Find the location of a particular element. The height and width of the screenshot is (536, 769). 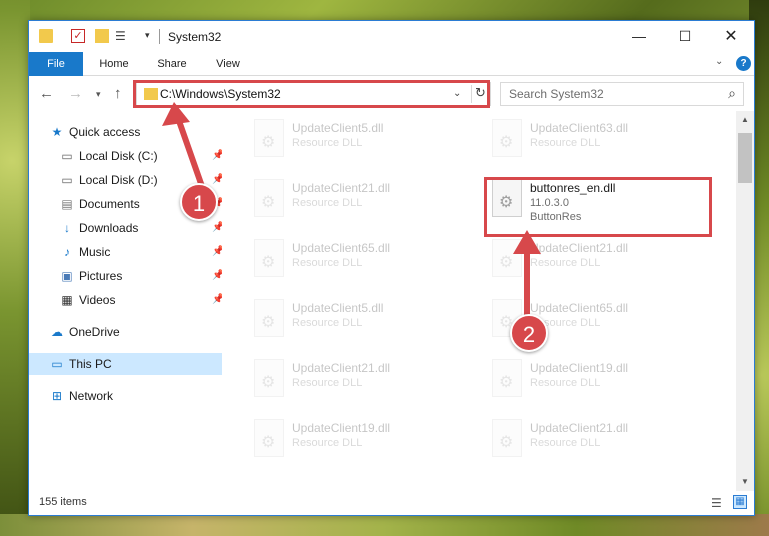

chevron-down-icon: ⌄ is located at coordinates (719, 61).